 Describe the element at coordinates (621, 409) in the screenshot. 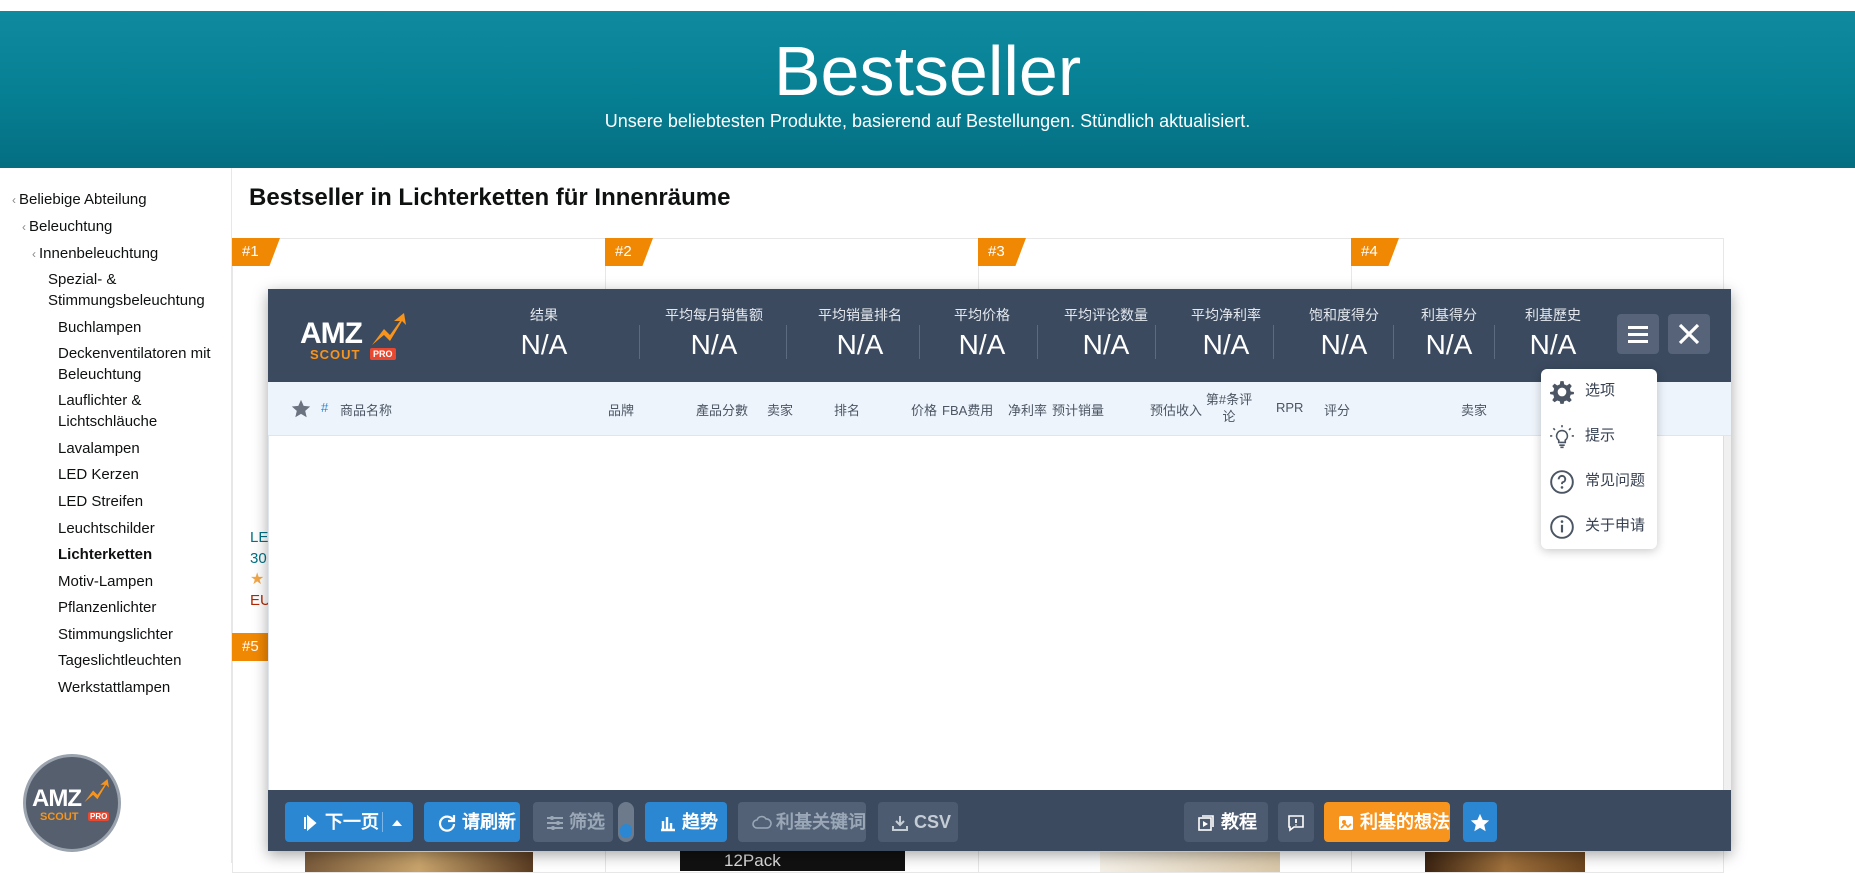

I see `col-brand: 品牌` at that location.